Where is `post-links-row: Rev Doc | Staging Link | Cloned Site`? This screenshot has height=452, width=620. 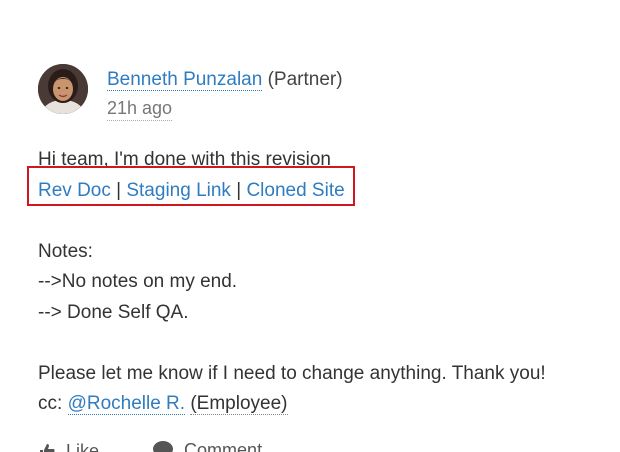 post-links-row: Rev Doc | Staging Link | Cloned Site is located at coordinates (318, 191).